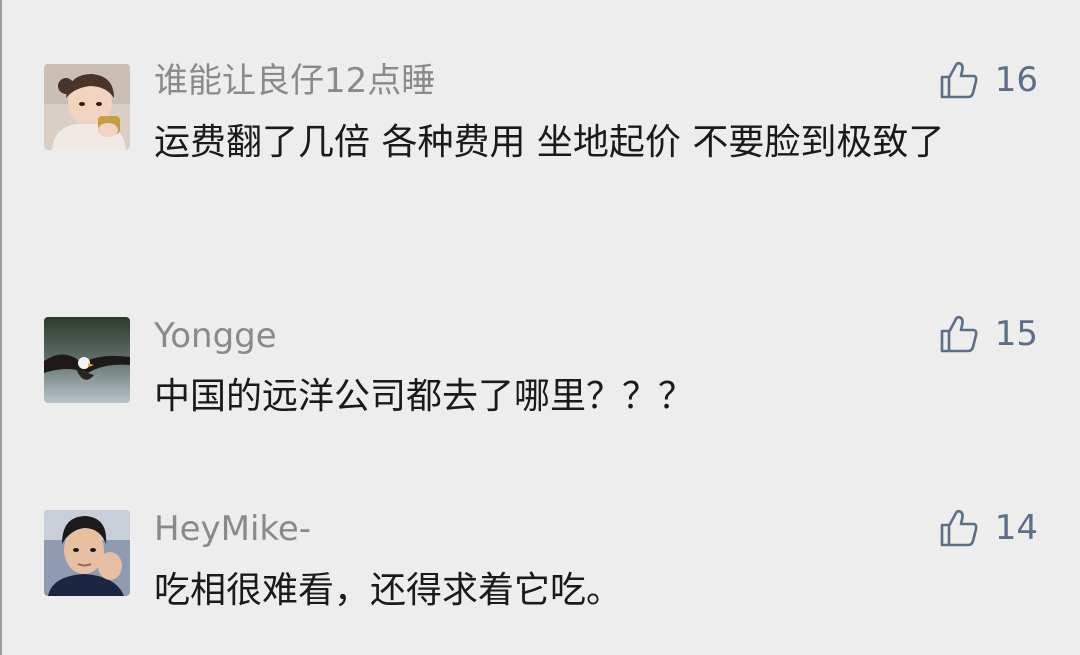 The width and height of the screenshot is (1080, 655). I want to click on like-button: 15, so click(988, 334).